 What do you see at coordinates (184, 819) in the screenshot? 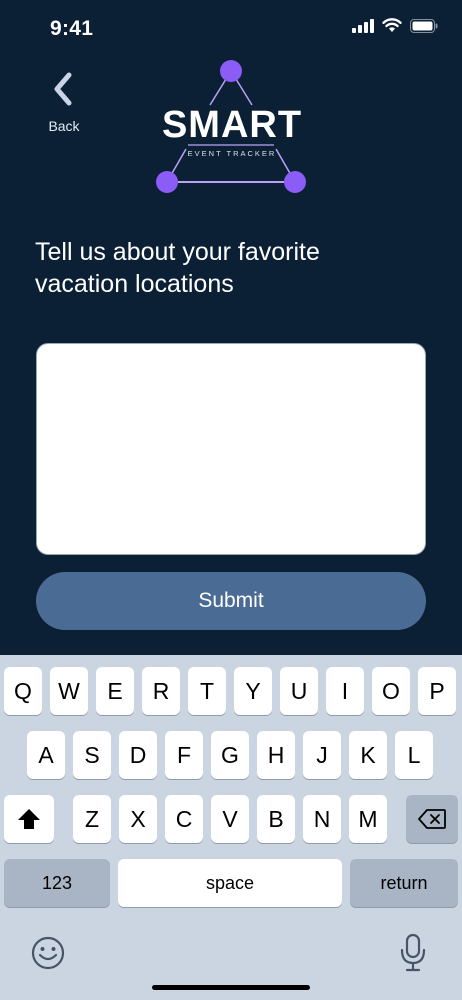
I see `key-c: C` at bounding box center [184, 819].